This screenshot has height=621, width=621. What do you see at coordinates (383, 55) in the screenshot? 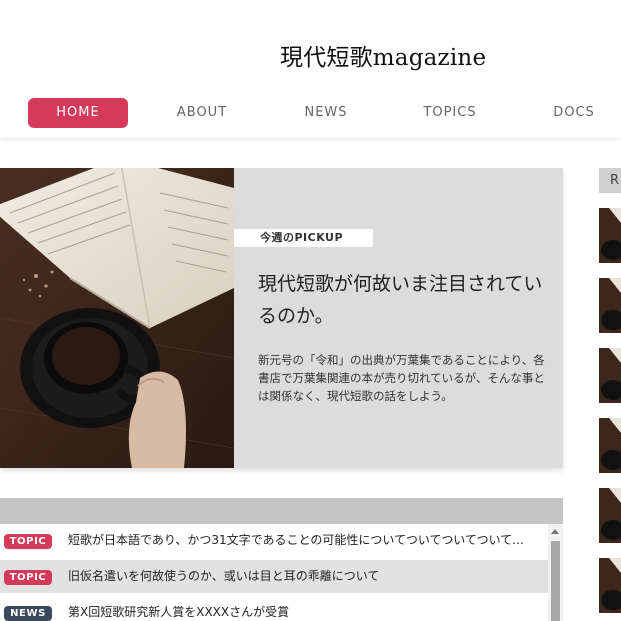
I see `site-title: 現代短歌magazine` at bounding box center [383, 55].